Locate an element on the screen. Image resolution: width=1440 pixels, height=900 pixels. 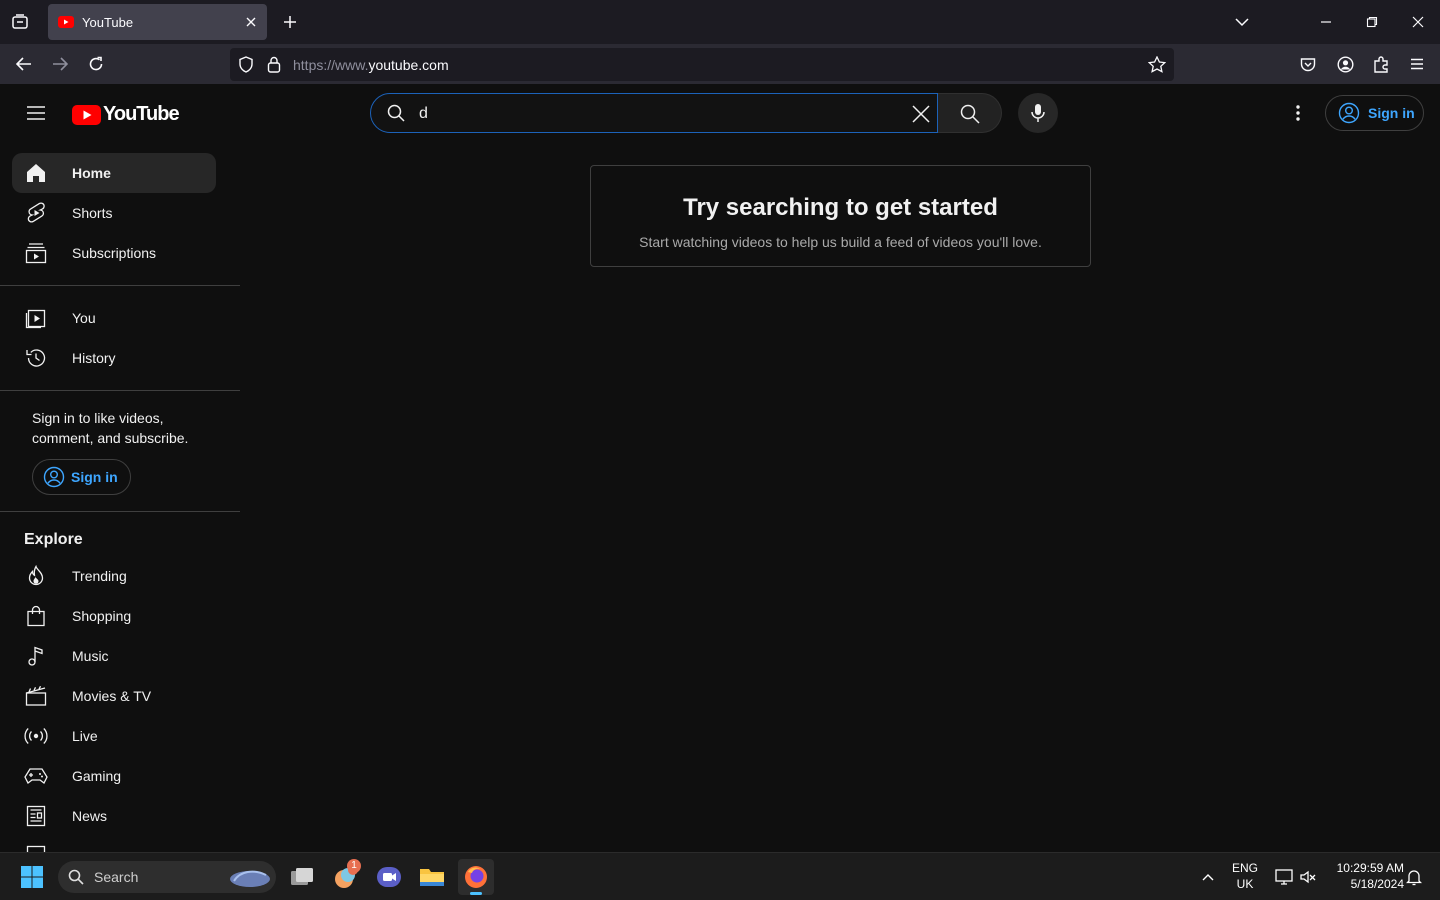
tab-overview-icon is located at coordinates (20, 22).